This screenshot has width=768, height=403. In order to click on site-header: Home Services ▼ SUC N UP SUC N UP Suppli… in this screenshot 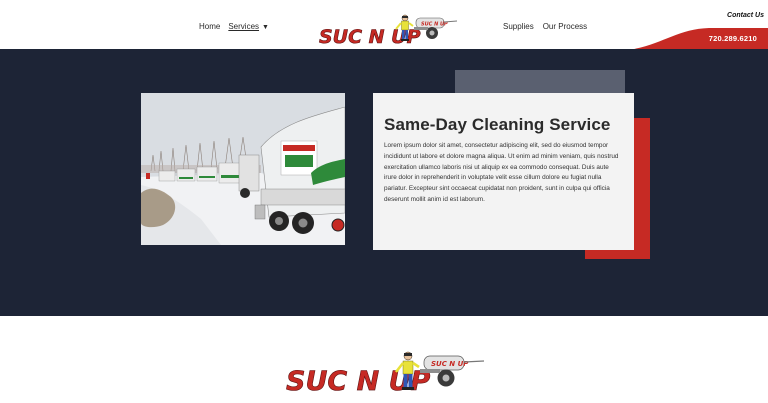, I will do `click(384, 24)`.